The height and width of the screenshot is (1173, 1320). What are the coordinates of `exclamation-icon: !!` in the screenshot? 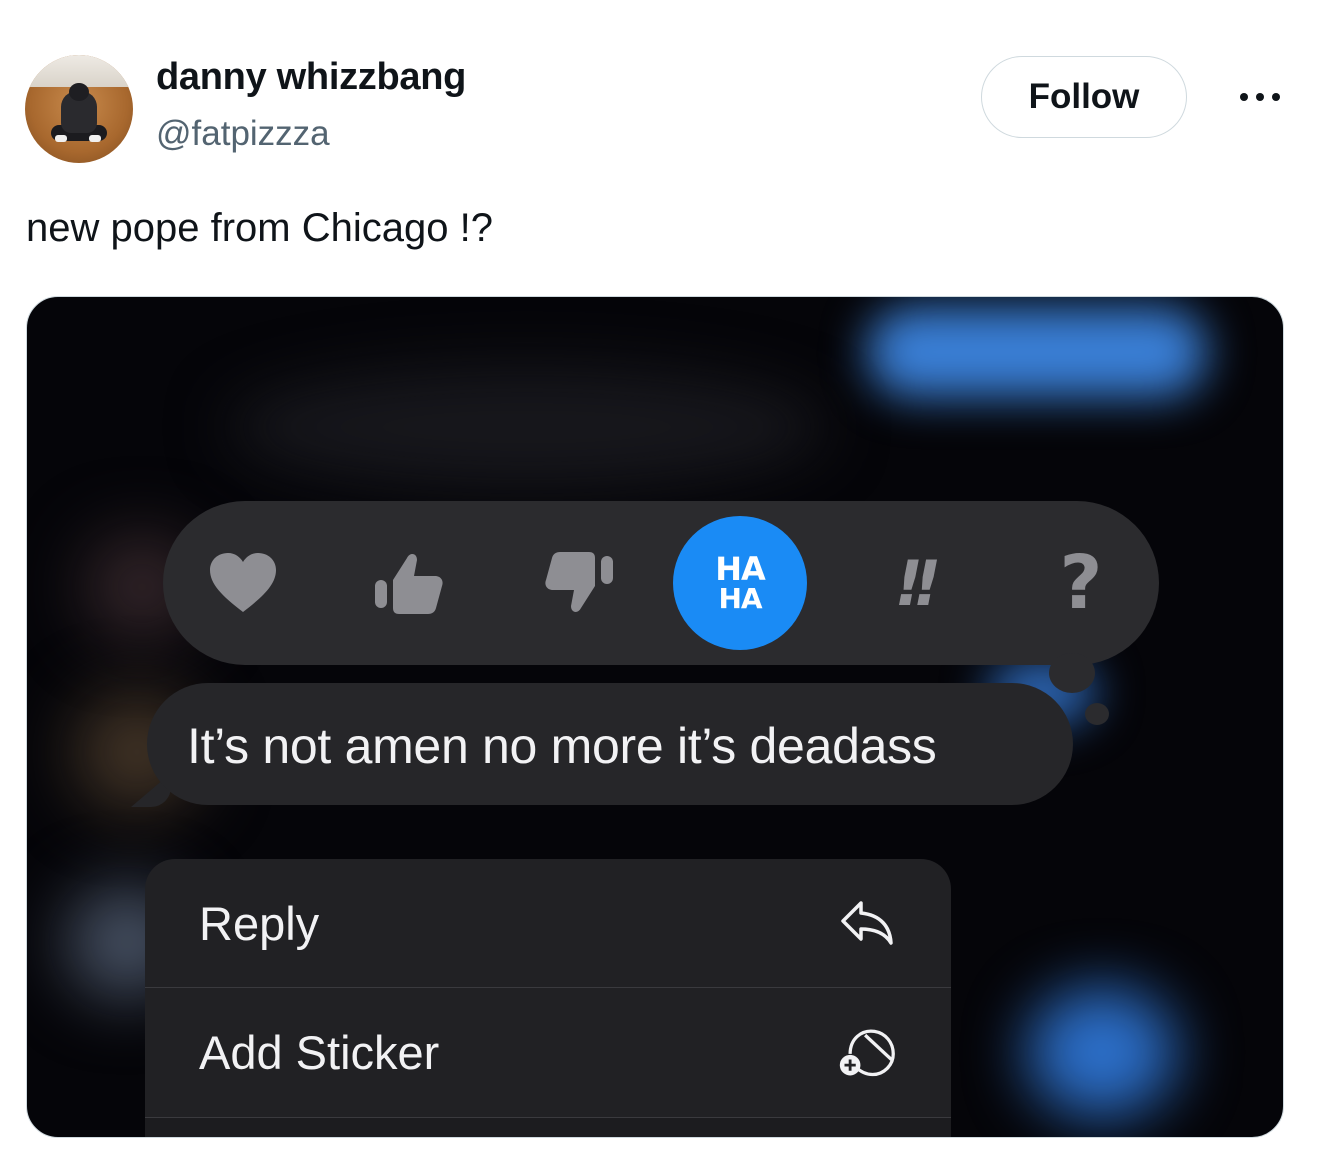 It's located at (917, 583).